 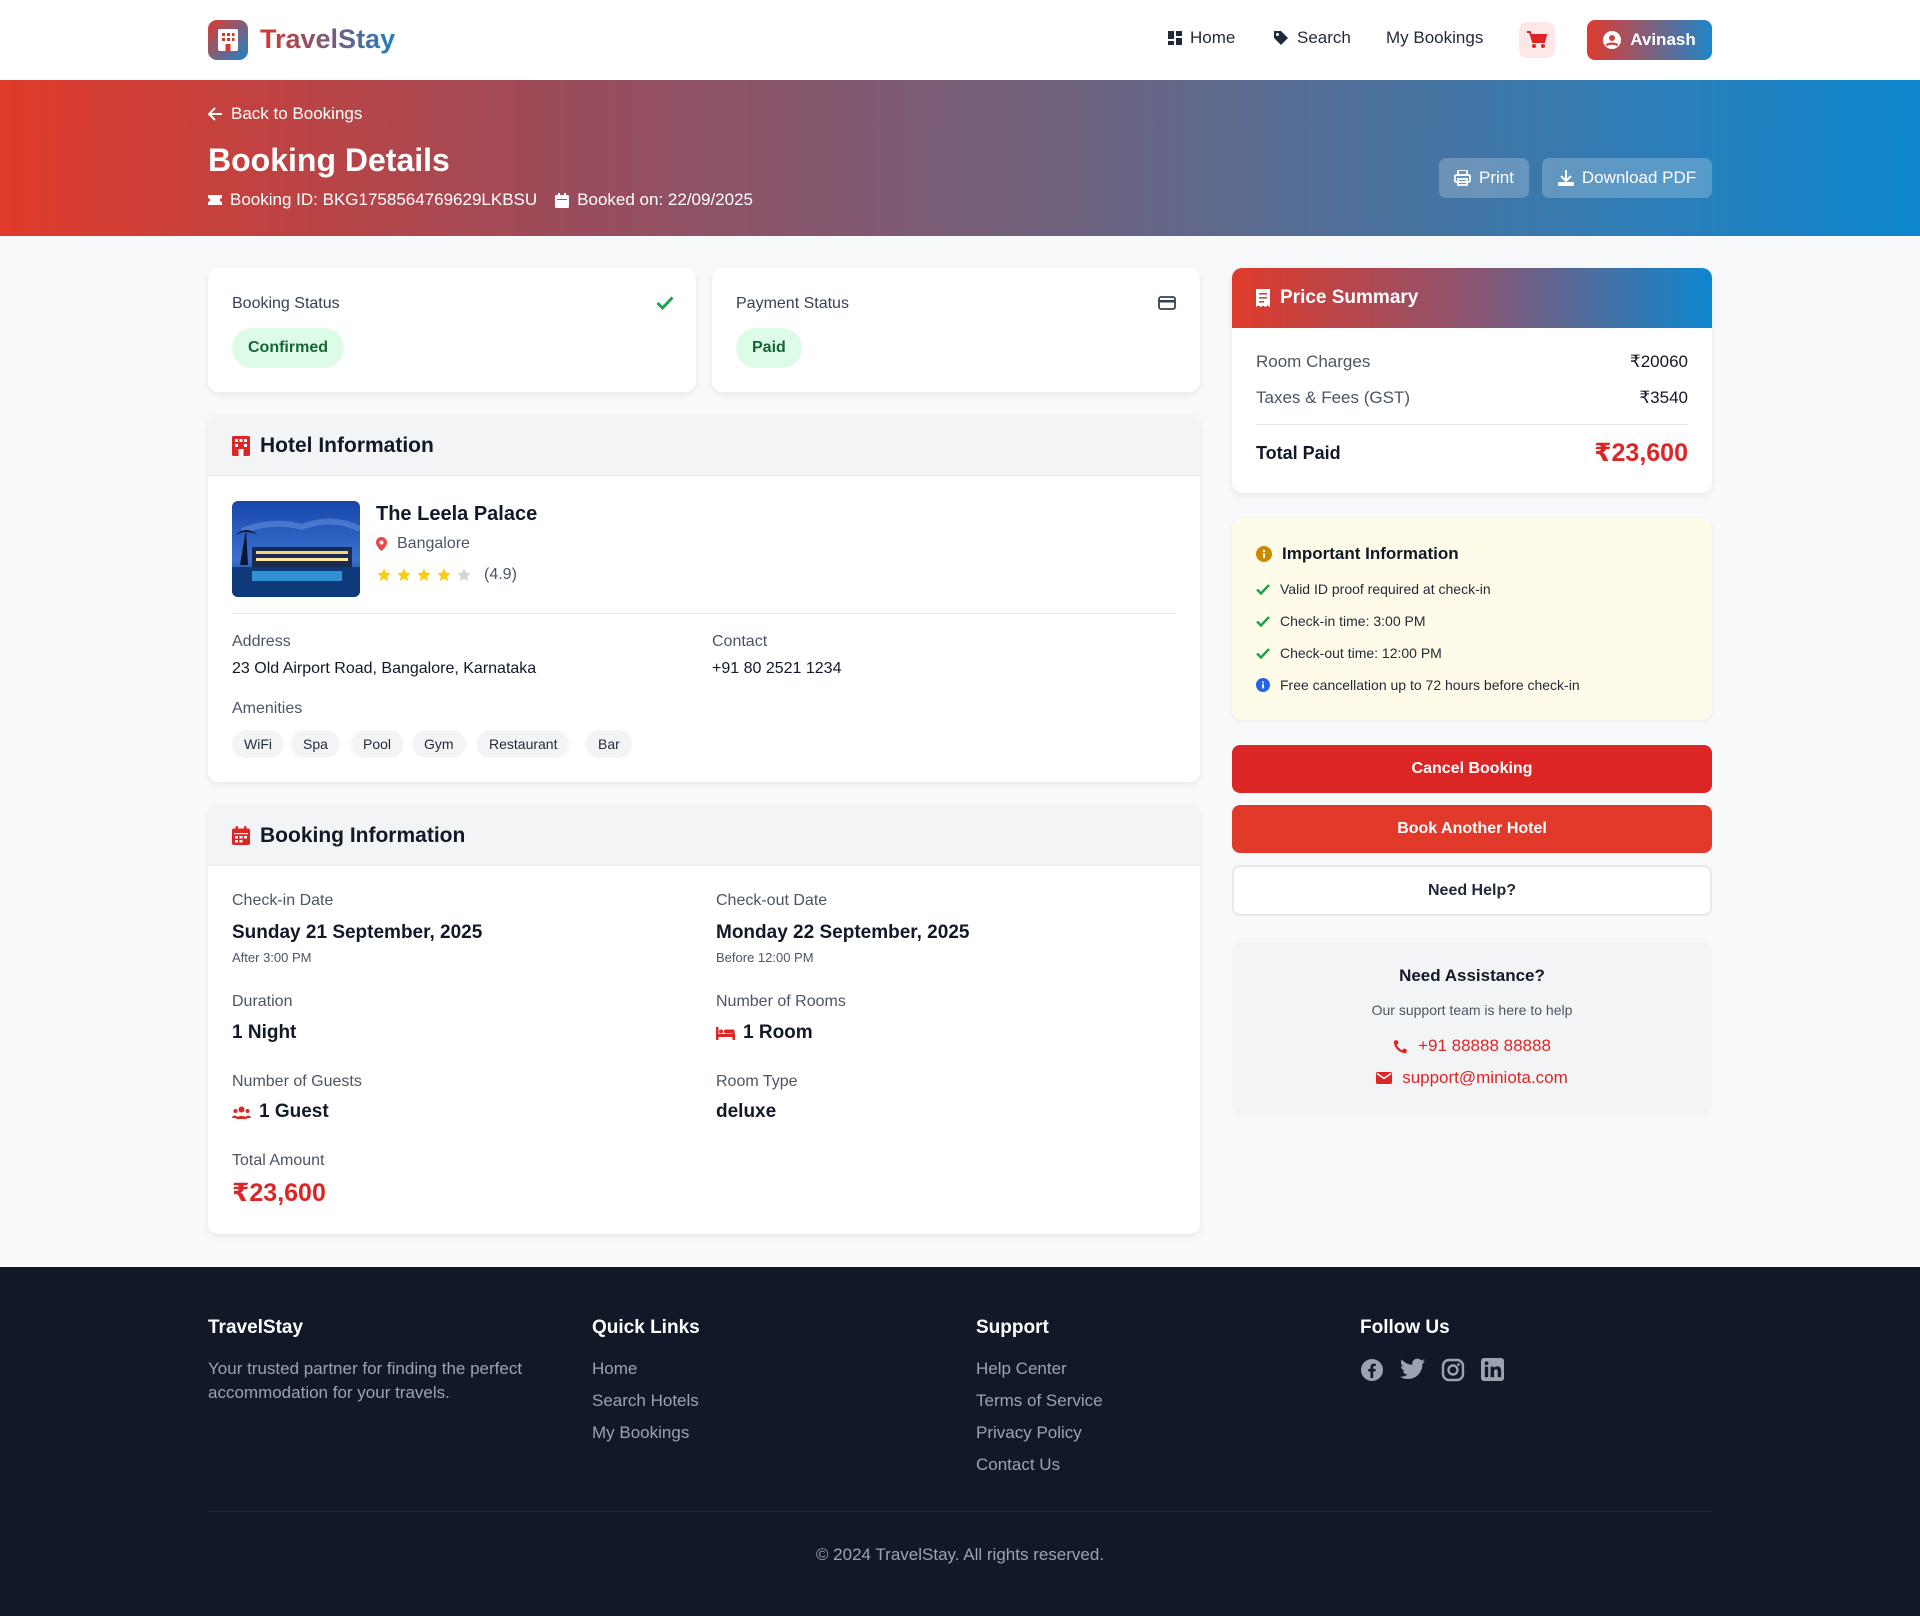 I want to click on cart-button, so click(x=1537, y=40).